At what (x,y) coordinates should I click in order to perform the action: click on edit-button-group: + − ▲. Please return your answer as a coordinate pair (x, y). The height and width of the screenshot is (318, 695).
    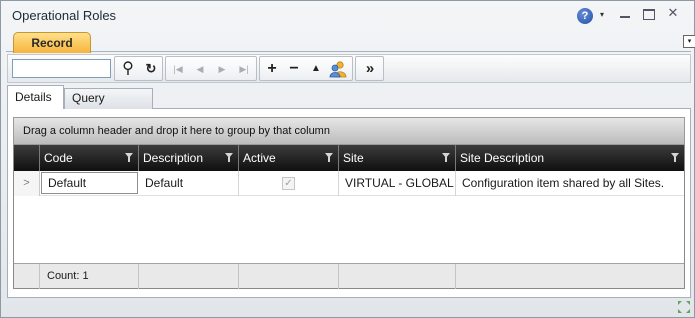
    Looking at the image, I should click on (306, 68).